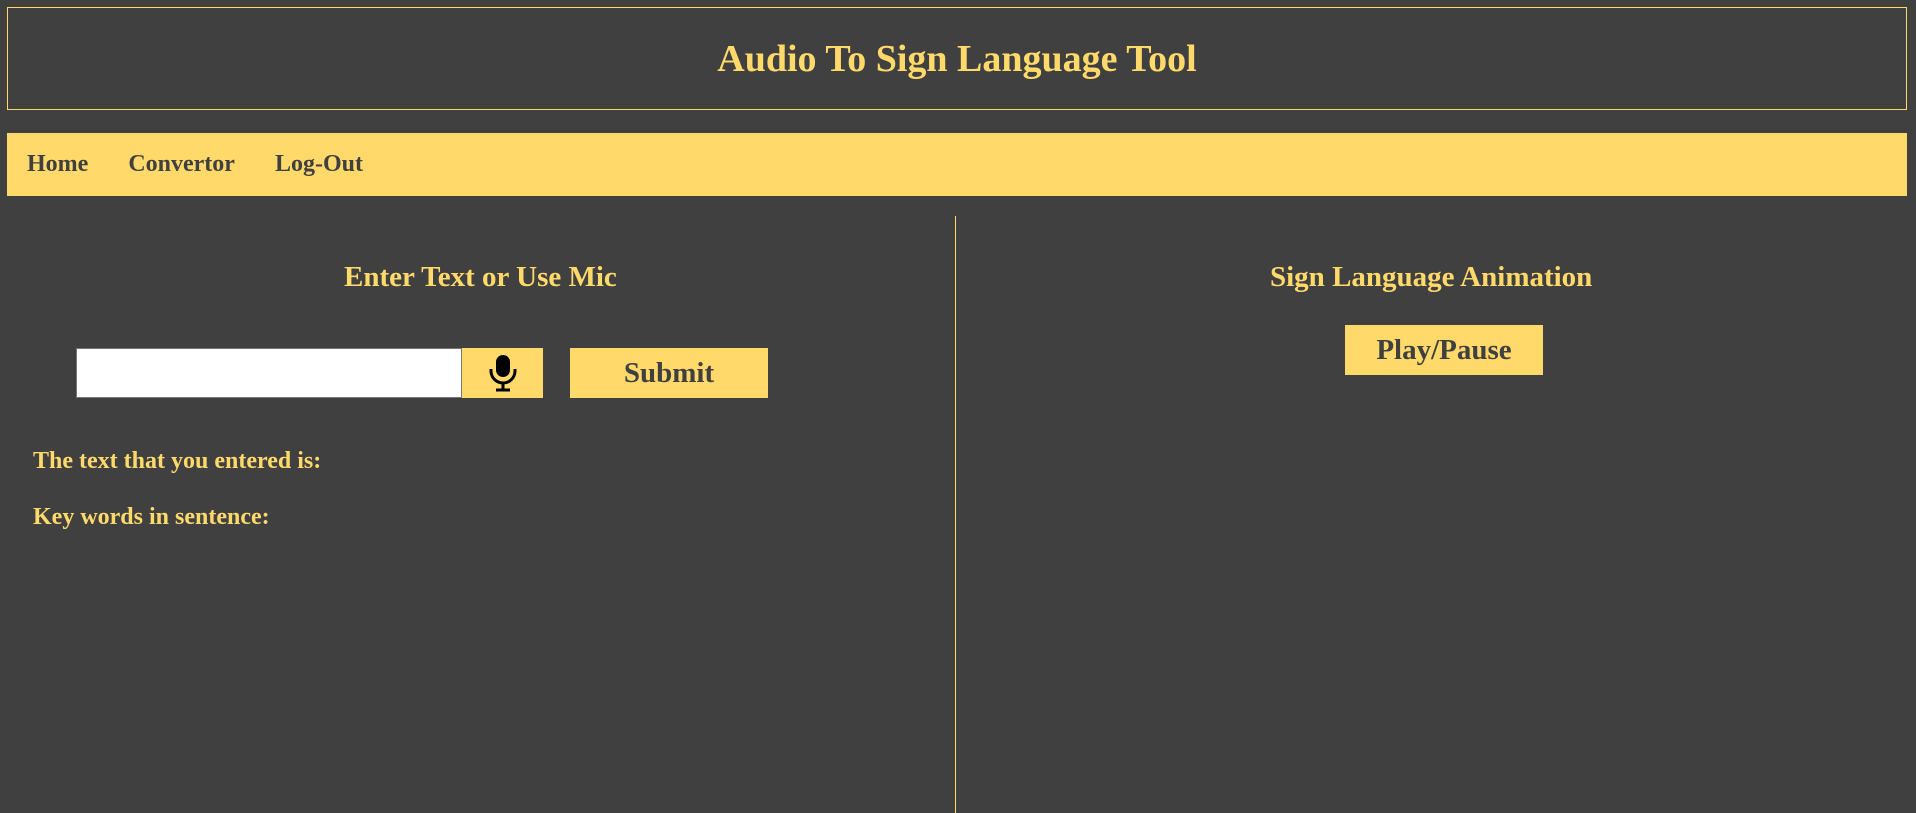  I want to click on speech-text-input, so click(269, 373).